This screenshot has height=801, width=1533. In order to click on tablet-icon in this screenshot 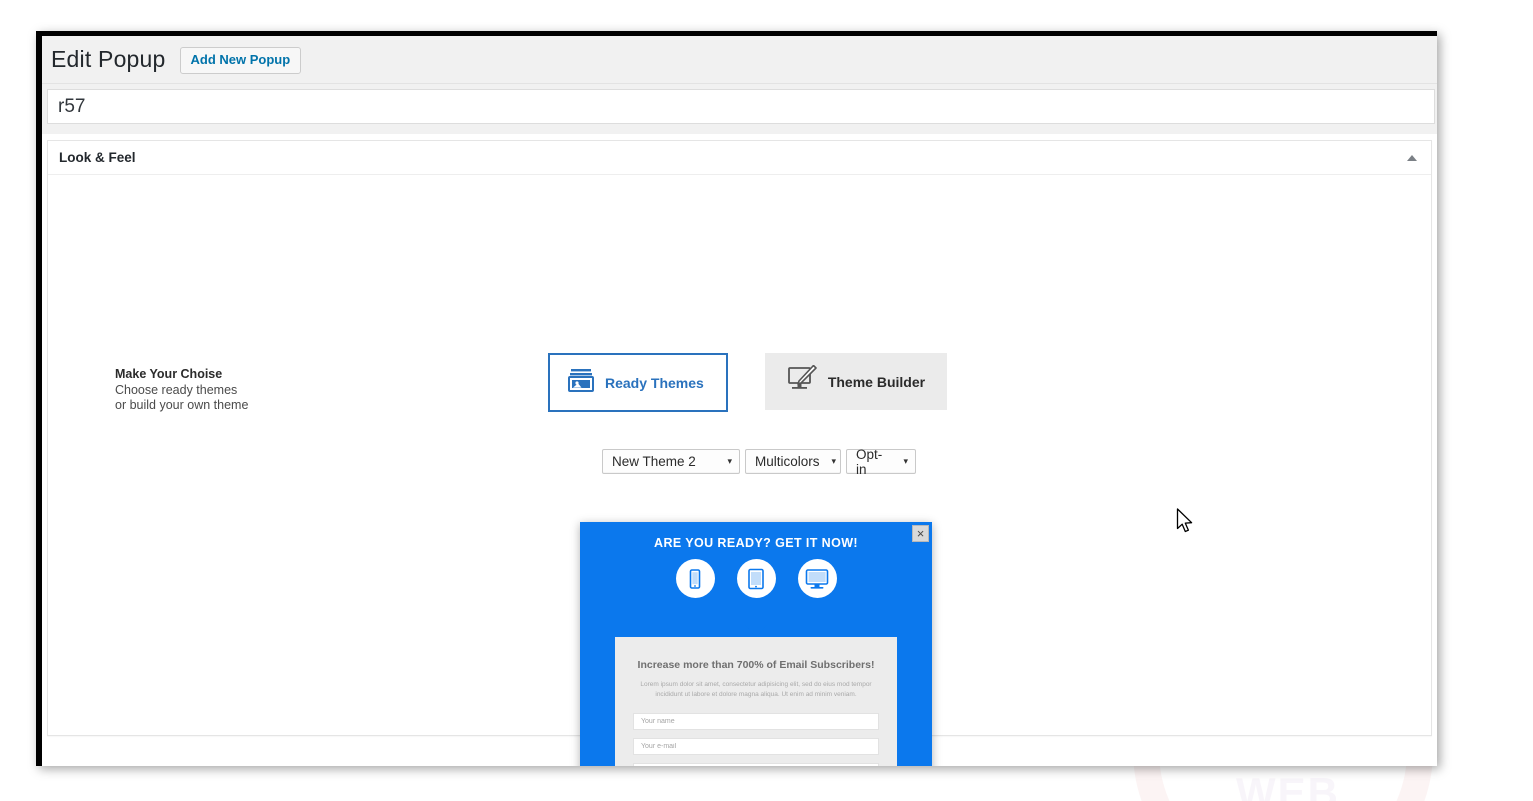, I will do `click(756, 578)`.